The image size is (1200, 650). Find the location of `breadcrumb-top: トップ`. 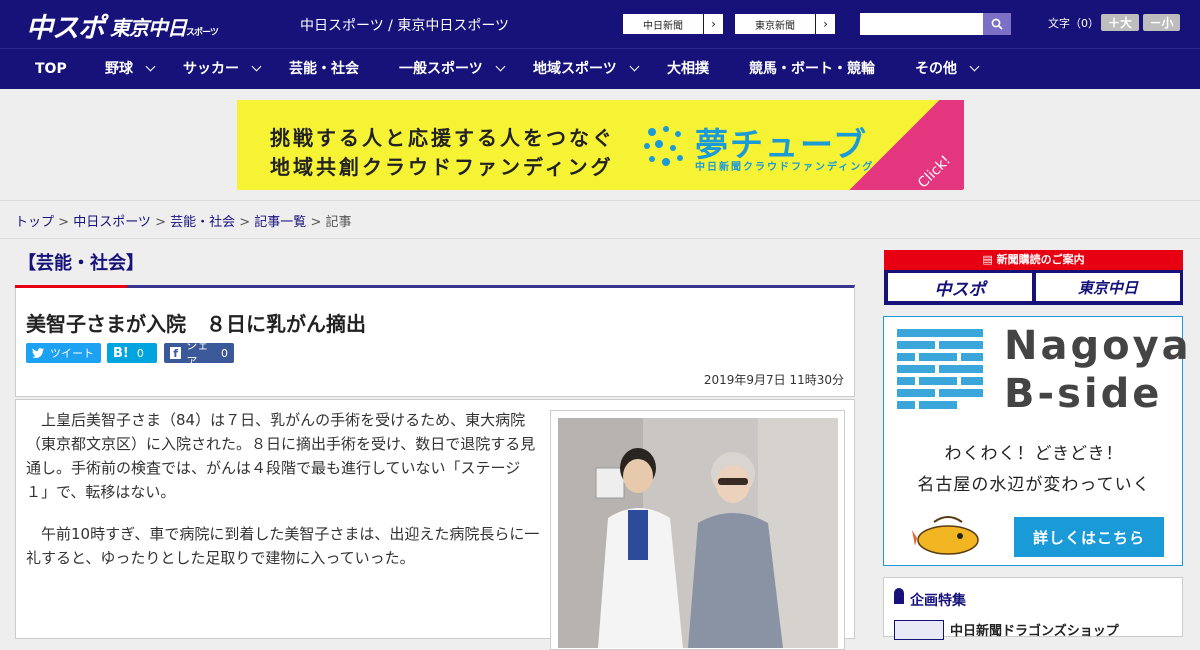

breadcrumb-top: トップ is located at coordinates (34, 222).